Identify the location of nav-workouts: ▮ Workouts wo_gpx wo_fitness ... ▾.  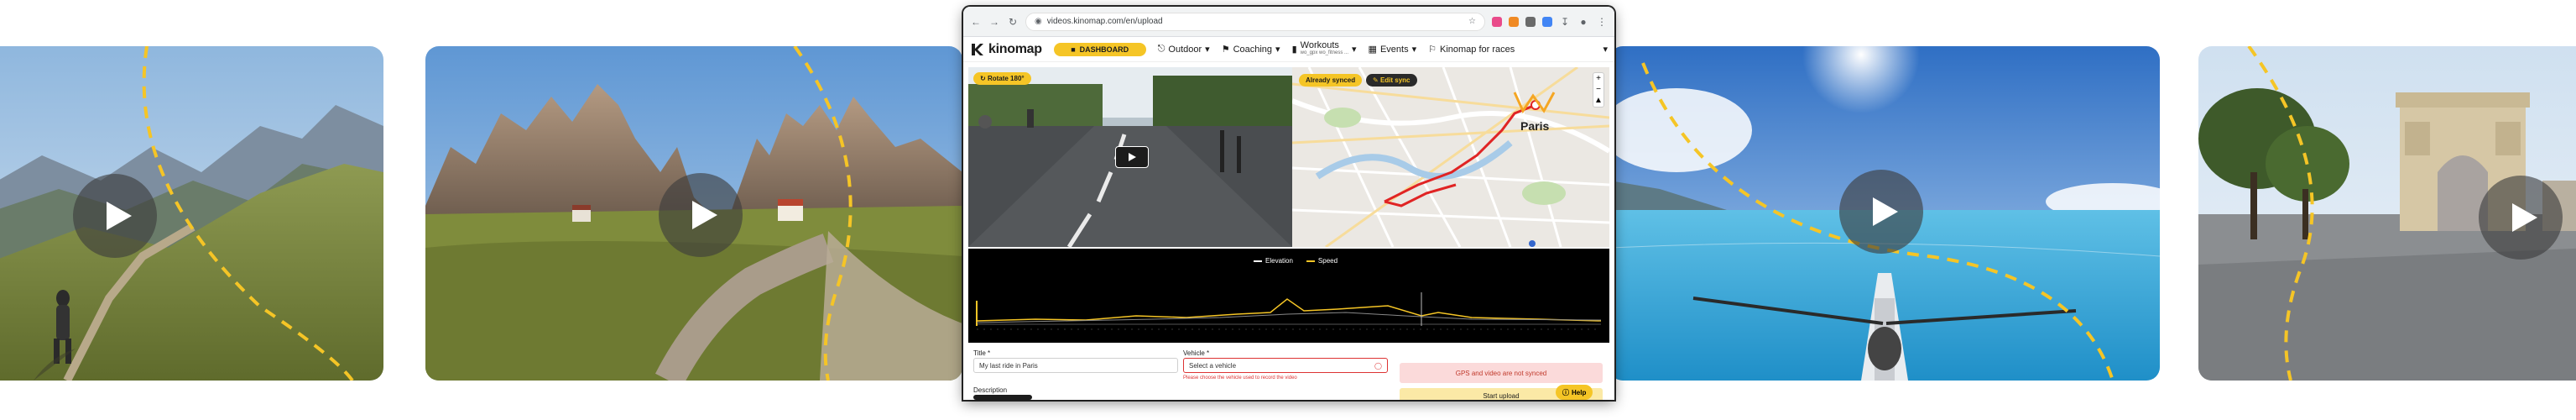
(1324, 48).